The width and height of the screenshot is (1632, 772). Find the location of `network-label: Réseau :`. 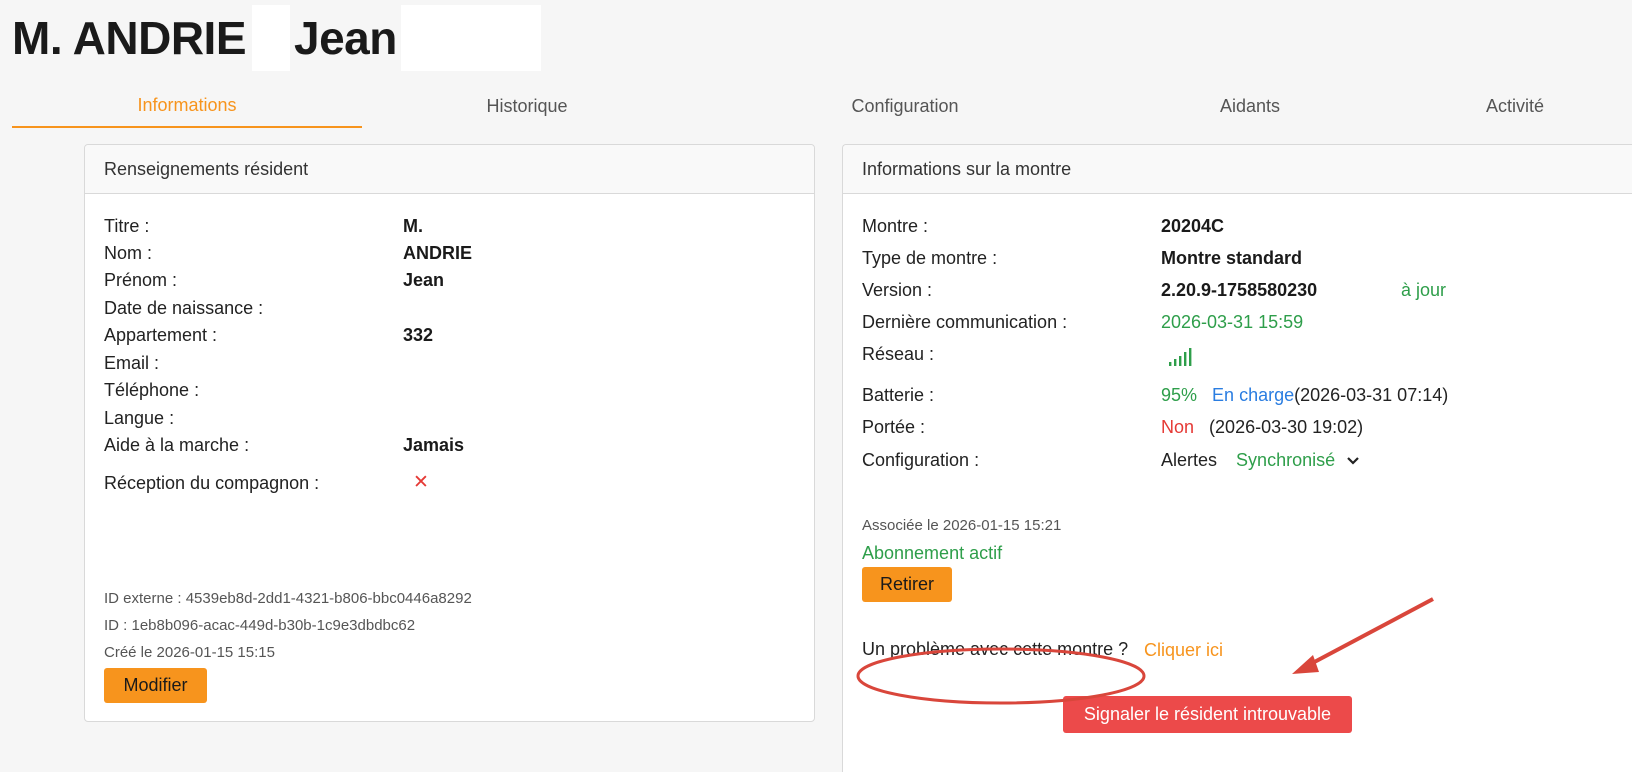

network-label: Réseau : is located at coordinates (898, 354).